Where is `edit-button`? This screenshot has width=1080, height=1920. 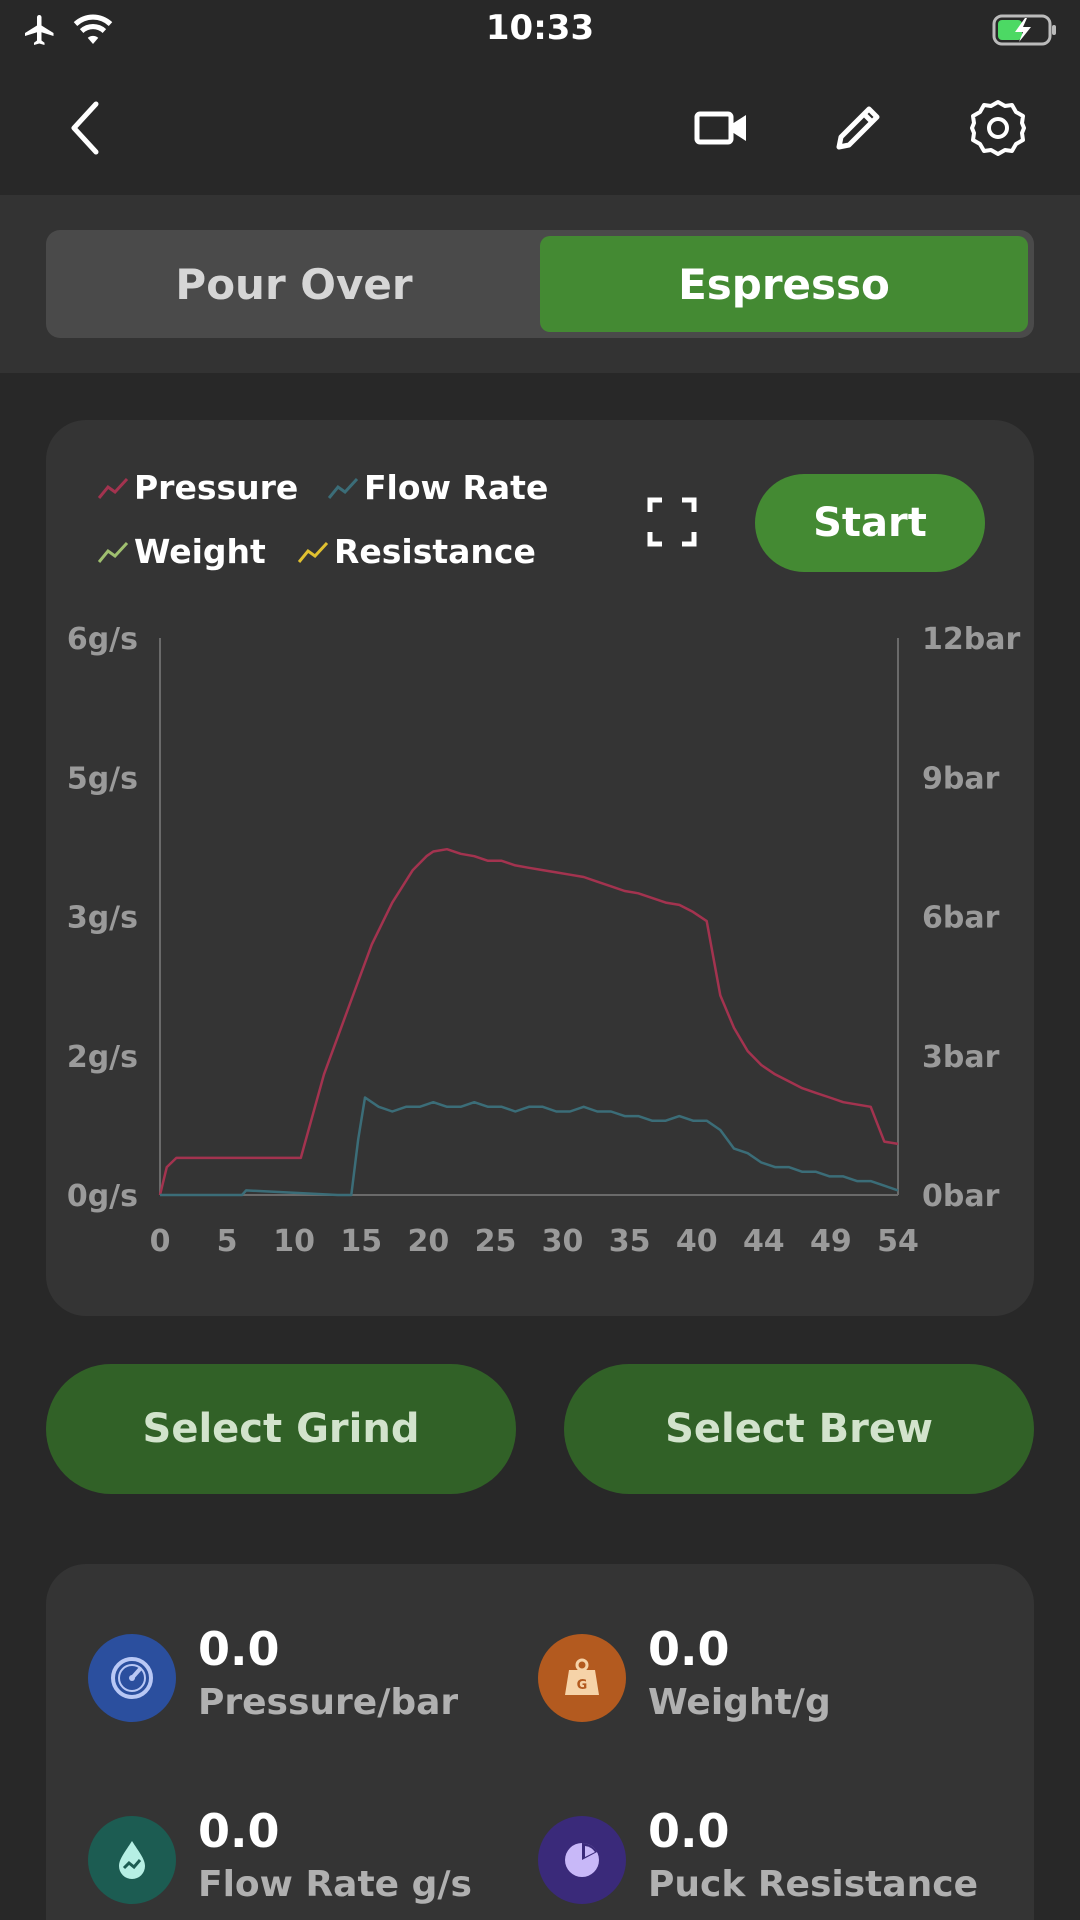 edit-button is located at coordinates (858, 128).